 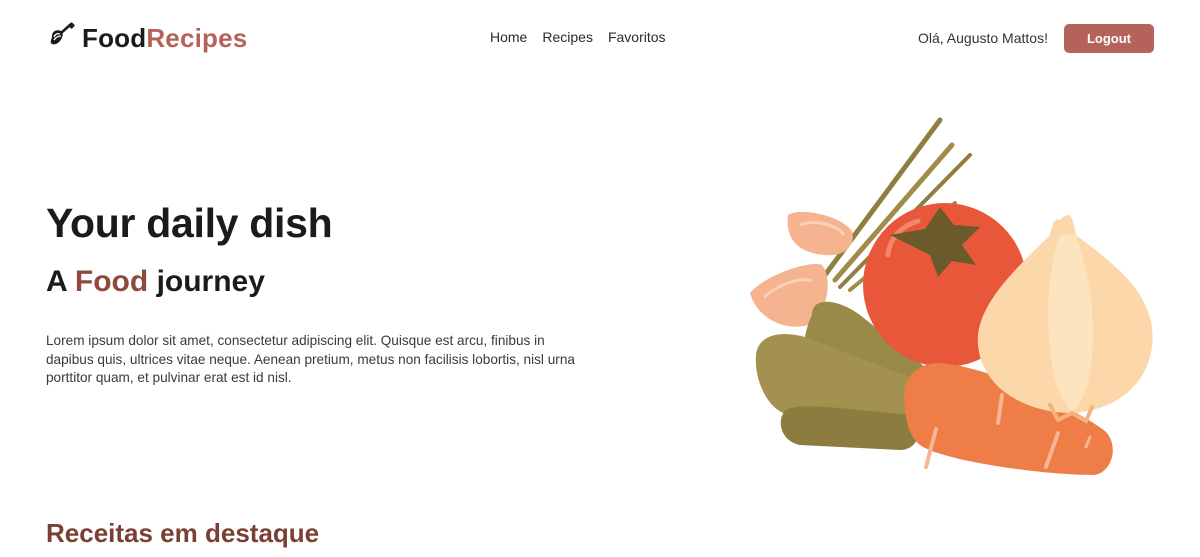 What do you see at coordinates (983, 38) in the screenshot?
I see `user-greeting: Olá, Augusto Mattos!` at bounding box center [983, 38].